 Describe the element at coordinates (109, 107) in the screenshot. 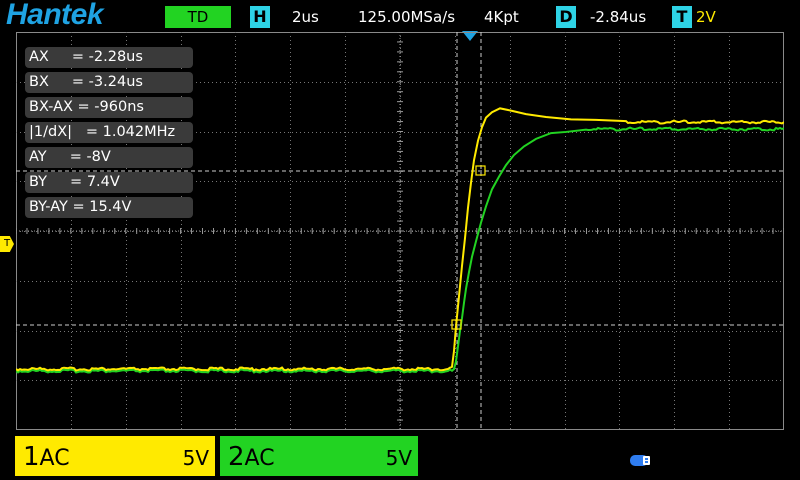

I see `measurement-bx-ax: BX-AX = -960ns` at that location.